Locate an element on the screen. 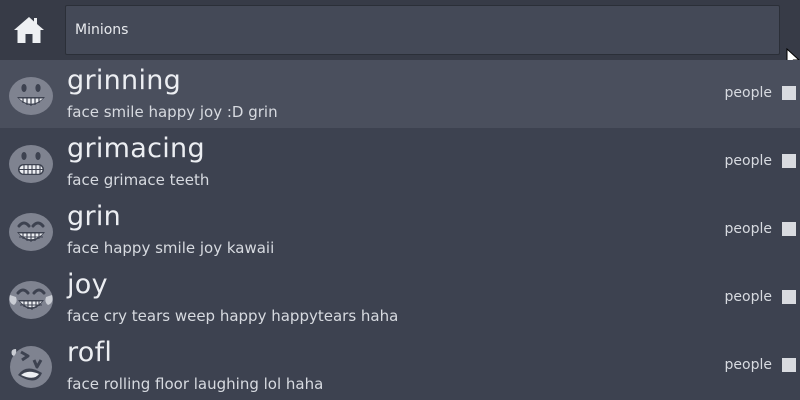 The width and height of the screenshot is (800, 400). grimacing-face-icon is located at coordinates (31, 164).